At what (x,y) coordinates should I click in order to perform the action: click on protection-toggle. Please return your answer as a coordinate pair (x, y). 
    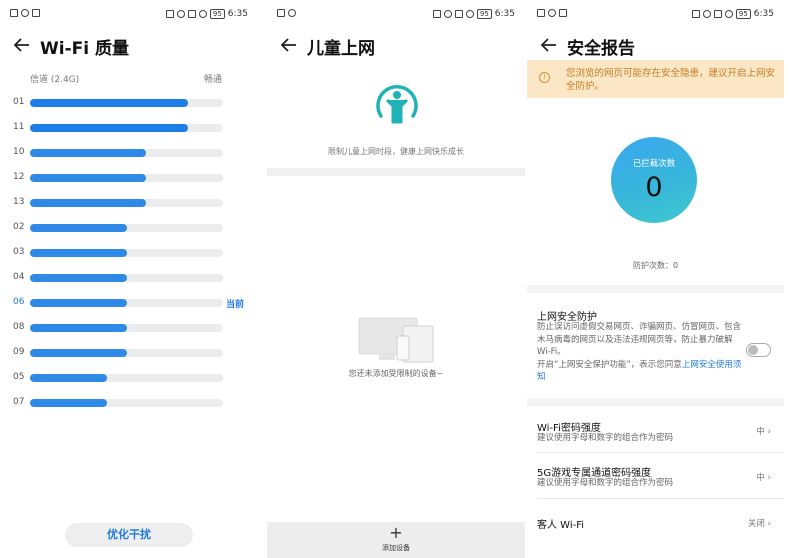
    Looking at the image, I should click on (758, 350).